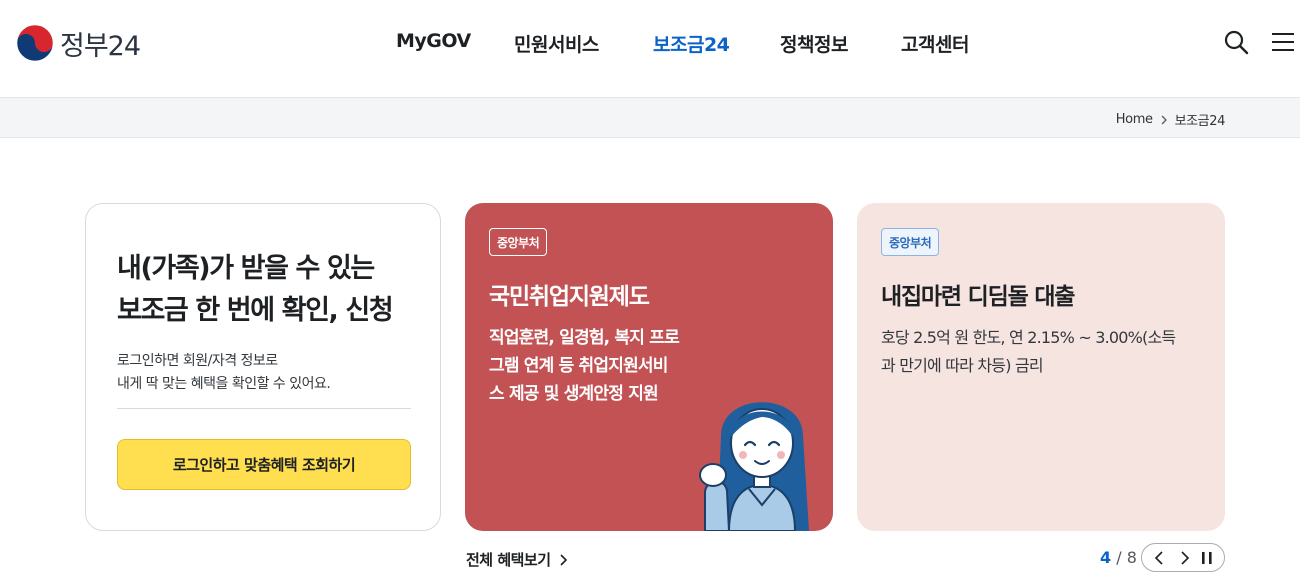 The height and width of the screenshot is (587, 1300). I want to click on main-nav: MyGOV 민원서비스 보조금24 정책정보 고객센터, so click(650, 43).